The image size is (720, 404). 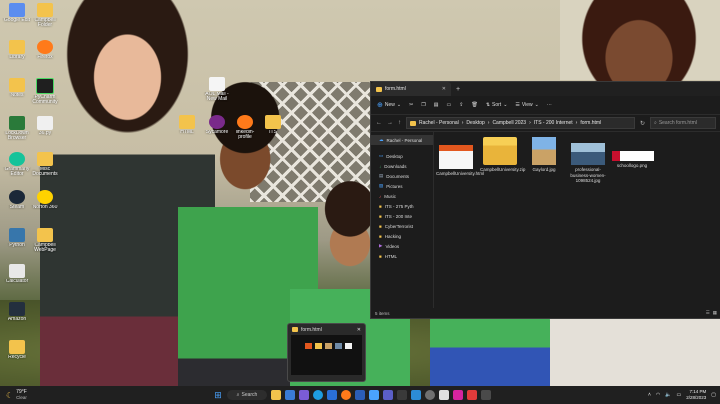 I want to click on nav-item-downloads: ↓ Downloads, so click(x=402, y=166).